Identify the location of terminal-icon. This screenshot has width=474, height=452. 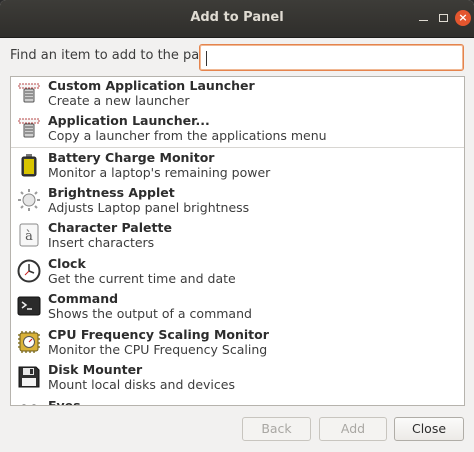
(29, 306).